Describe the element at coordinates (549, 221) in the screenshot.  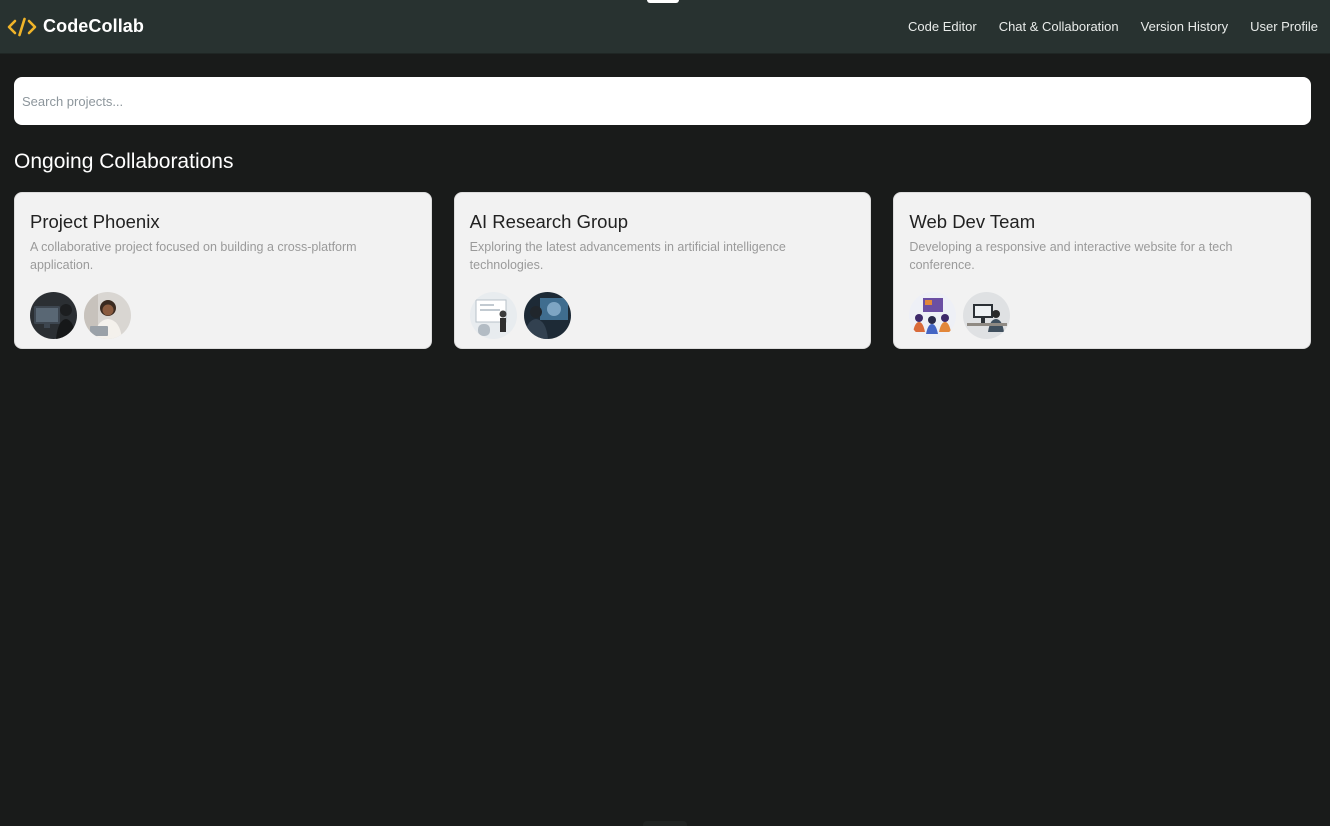
I see `project-title: AI Research Group` at that location.